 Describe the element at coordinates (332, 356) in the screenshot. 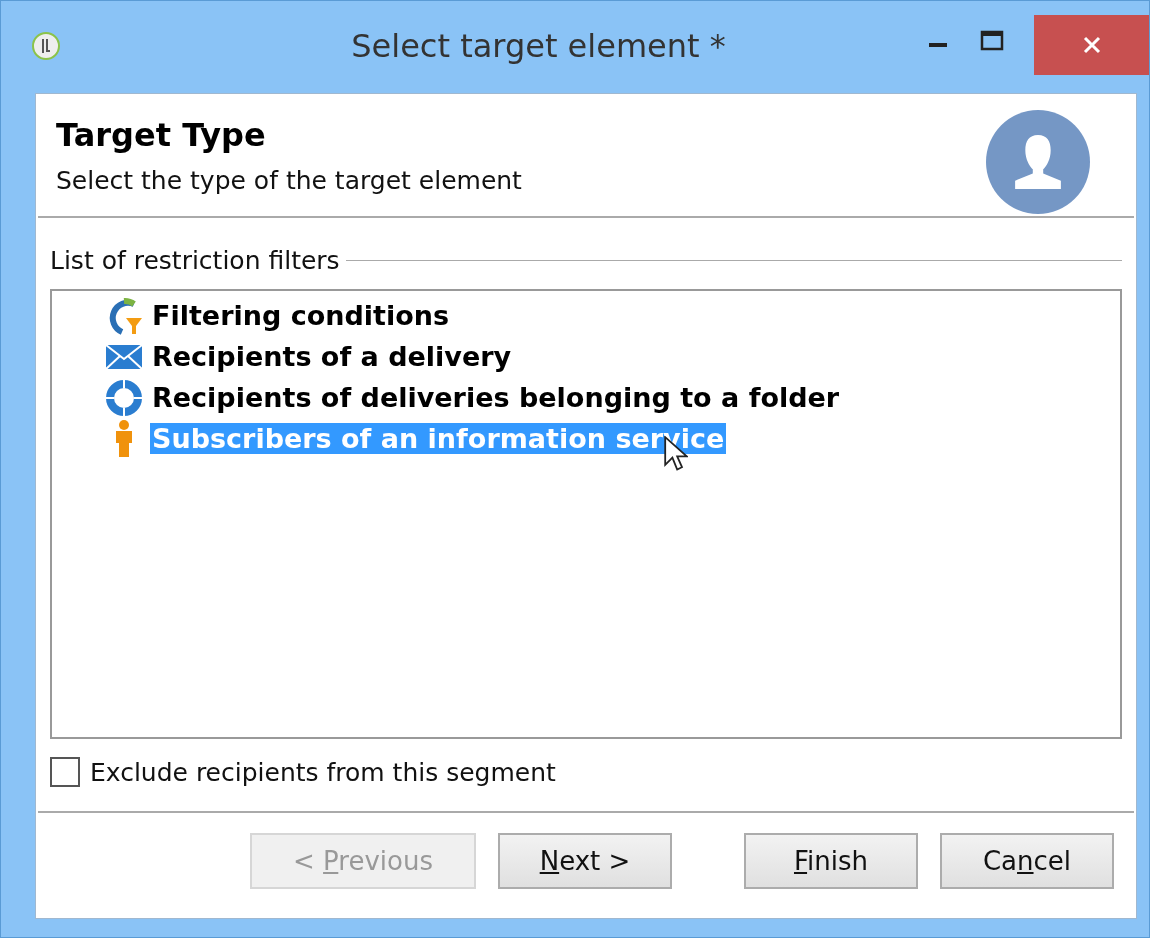

I see `filter-item: Recipients of a delivery` at that location.